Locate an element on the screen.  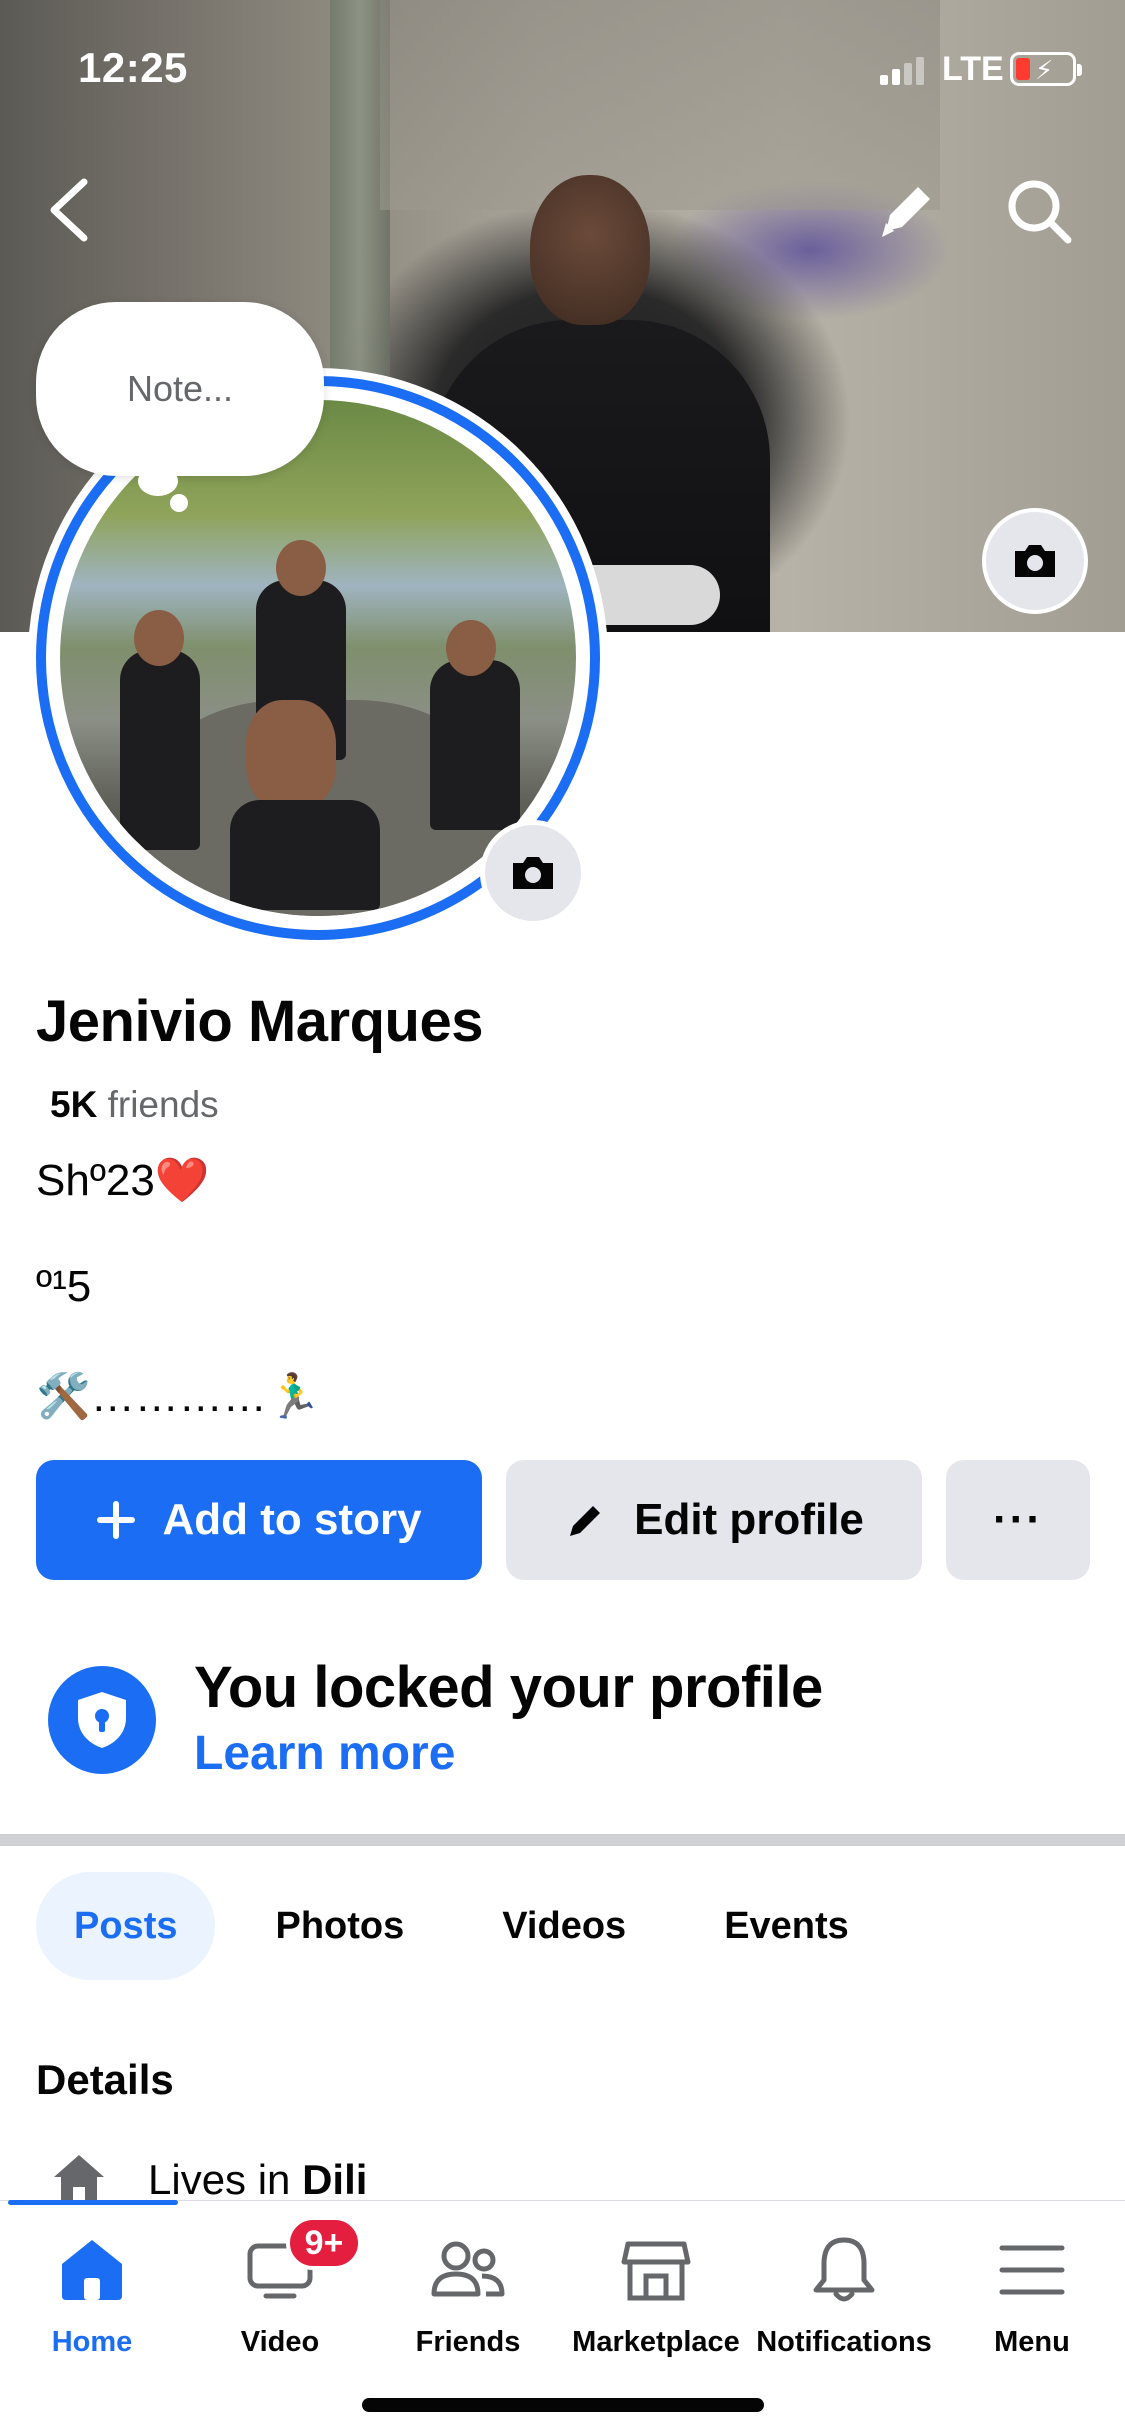
more-dots-icon: ··· is located at coordinates (1018, 1519).